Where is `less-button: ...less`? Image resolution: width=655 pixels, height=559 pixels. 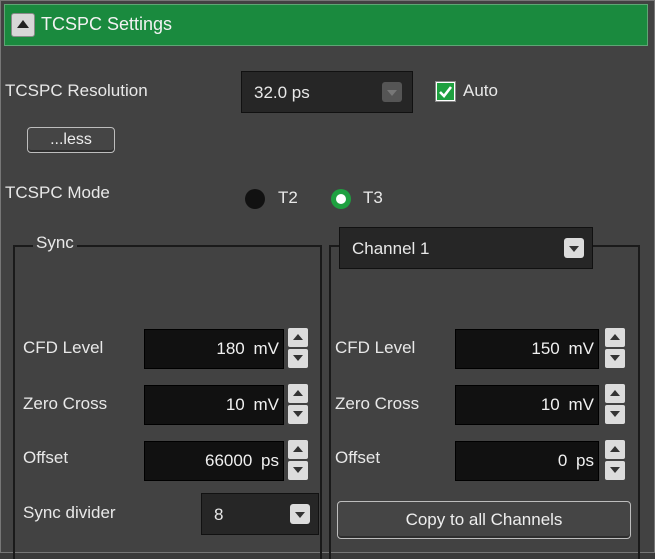 less-button: ...less is located at coordinates (71, 140).